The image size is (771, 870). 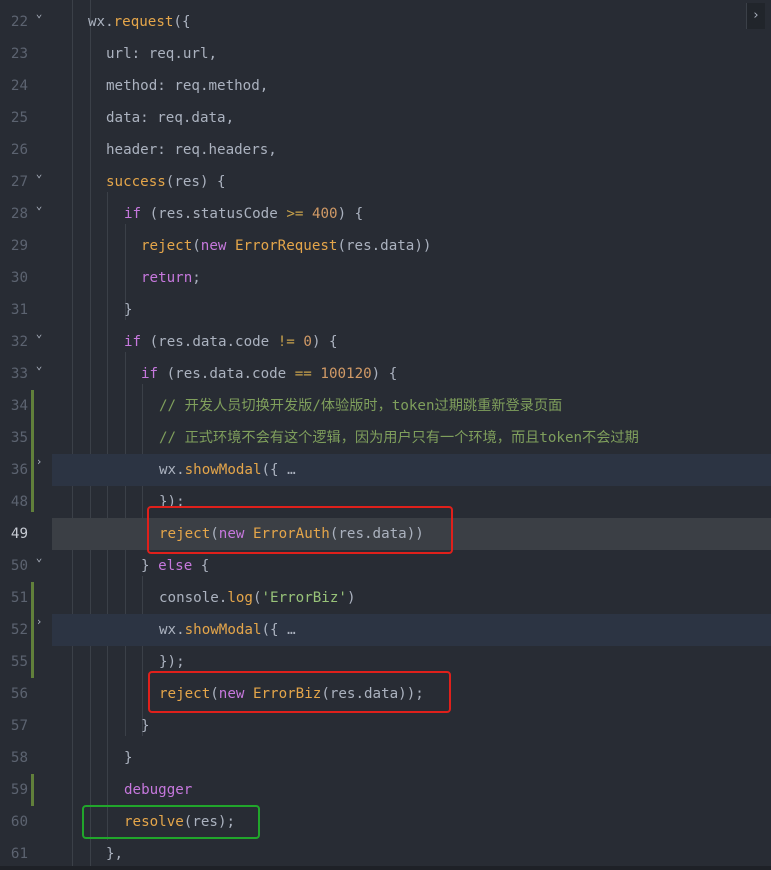 I want to click on code-line: resolve(res);, so click(x=411, y=822).